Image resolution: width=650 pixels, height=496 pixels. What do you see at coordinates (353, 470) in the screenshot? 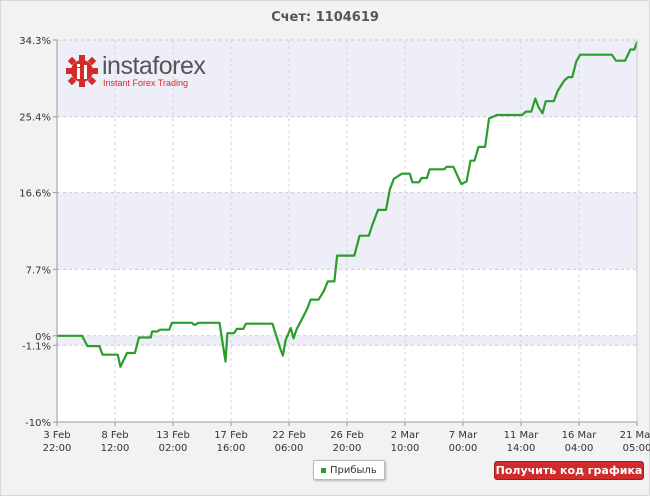
I see `legend-label: Прибыль` at bounding box center [353, 470].